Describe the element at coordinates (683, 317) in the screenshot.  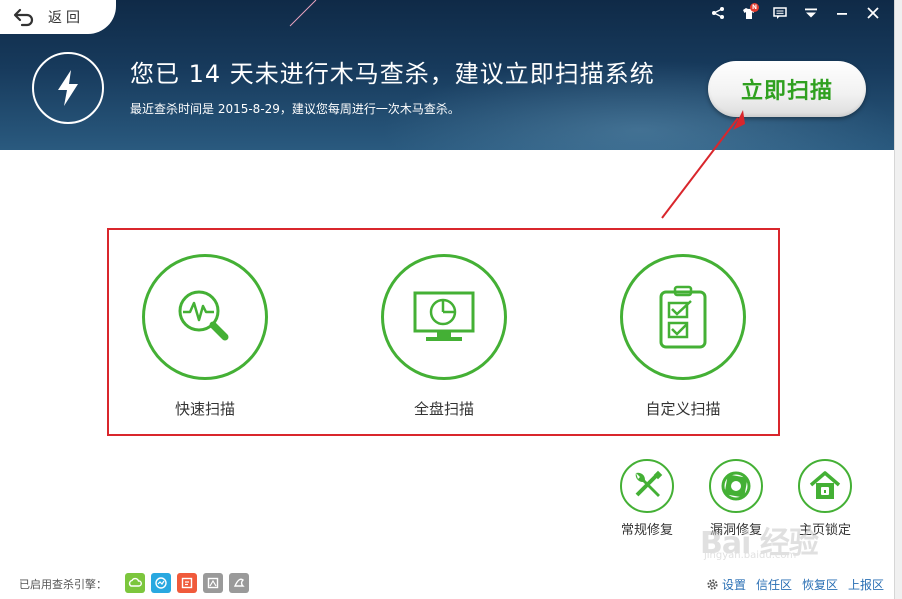
I see `custom-scan-icon` at that location.